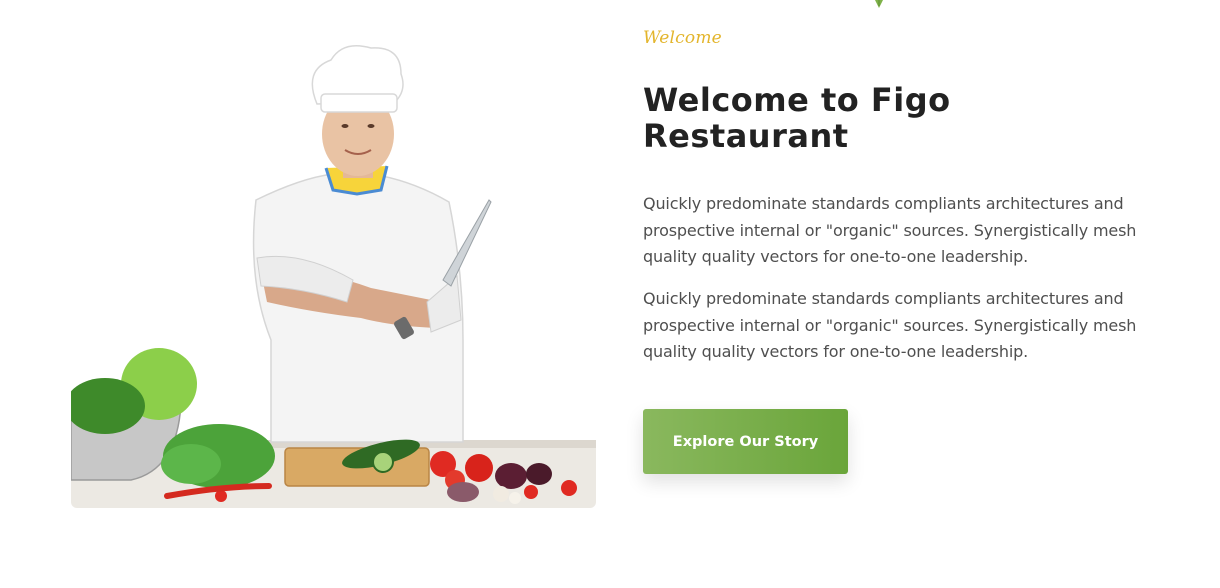 This screenshot has height=588, width=1220. I want to click on leaf-icon, so click(879, 4).